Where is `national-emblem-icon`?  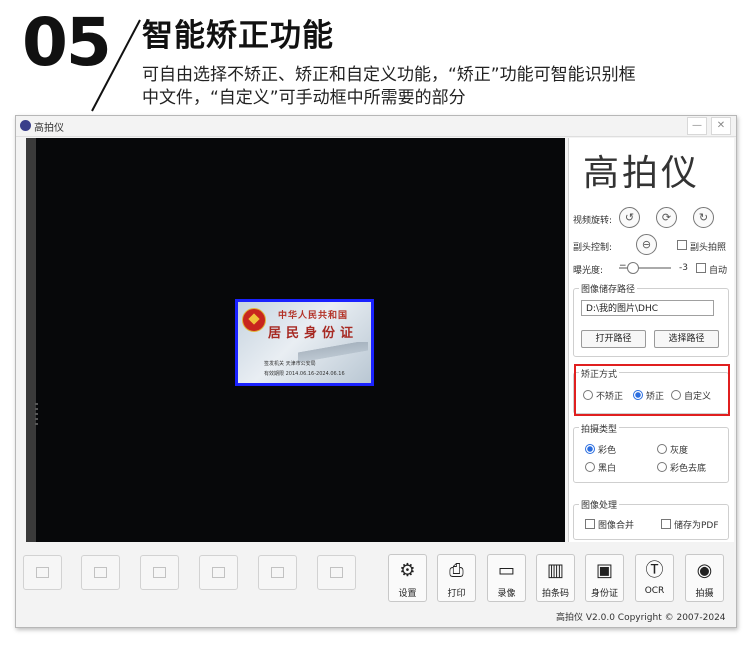
national-emblem-icon is located at coordinates (254, 320).